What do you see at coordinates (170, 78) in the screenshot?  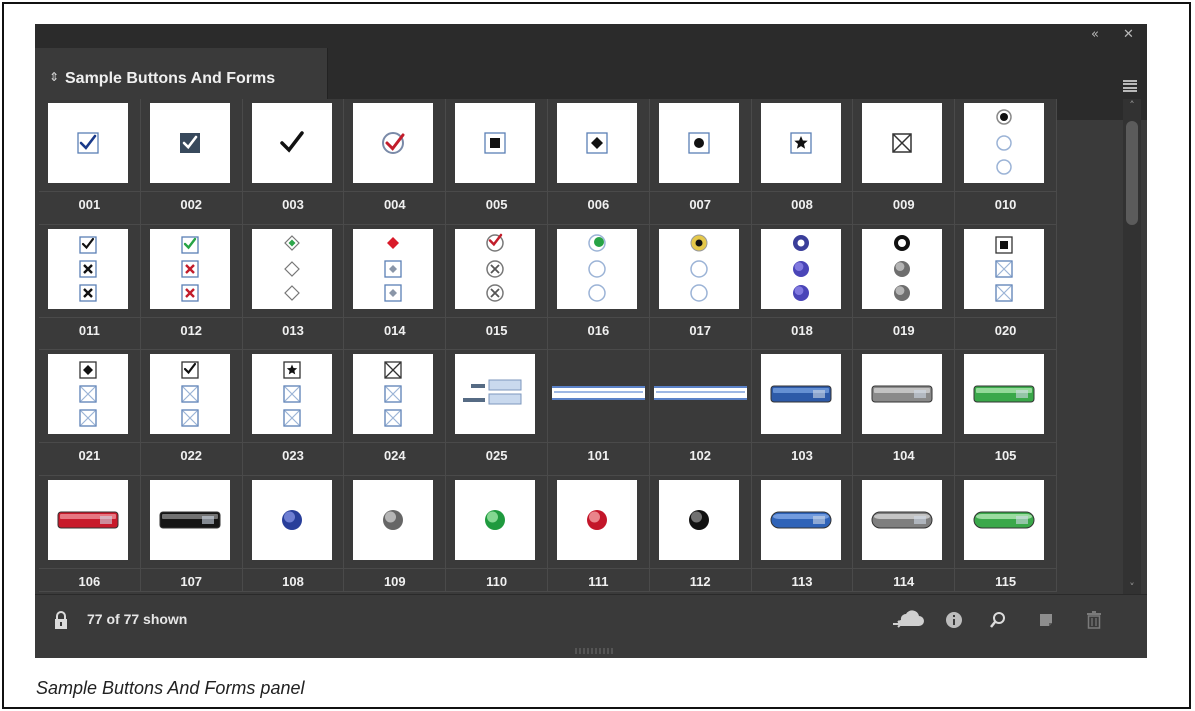 I see `panel-title: Sample Buttons And Forms` at bounding box center [170, 78].